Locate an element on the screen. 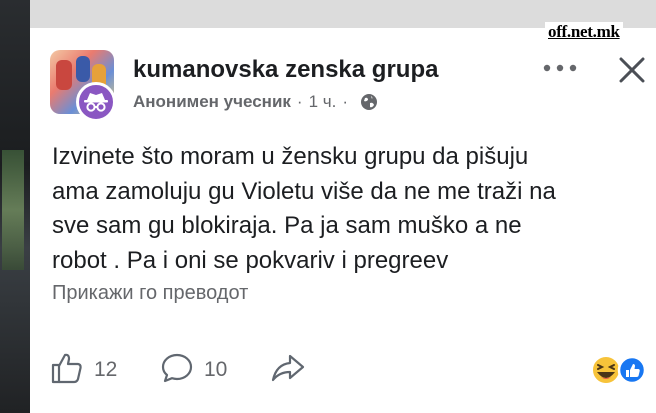  more-options-icon is located at coordinates (560, 68).